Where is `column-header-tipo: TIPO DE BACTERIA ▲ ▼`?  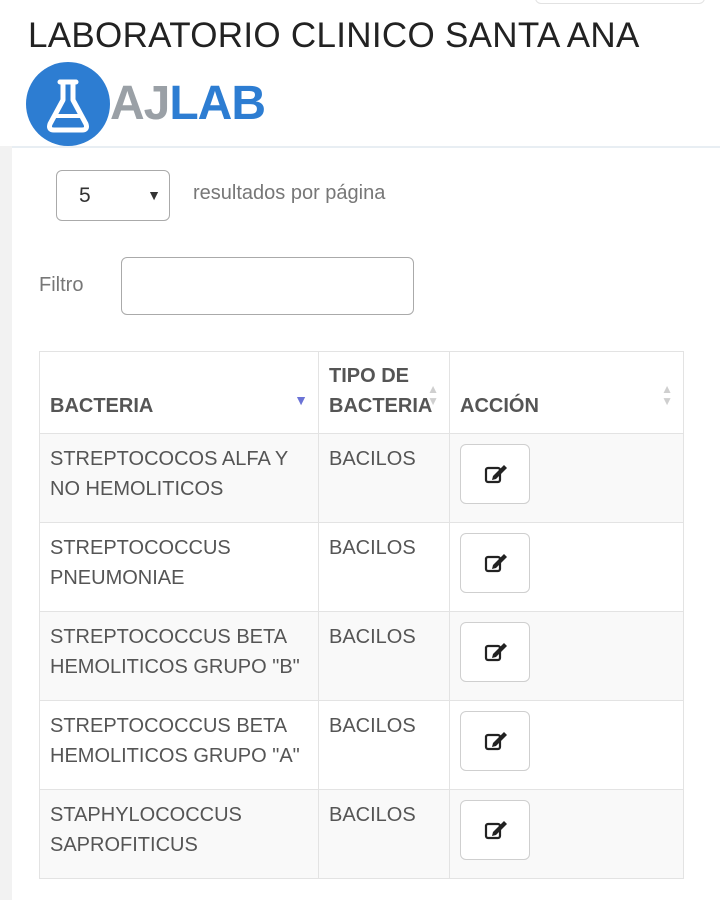
column-header-tipo: TIPO DE BACTERIA ▲ ▼ is located at coordinates (384, 392).